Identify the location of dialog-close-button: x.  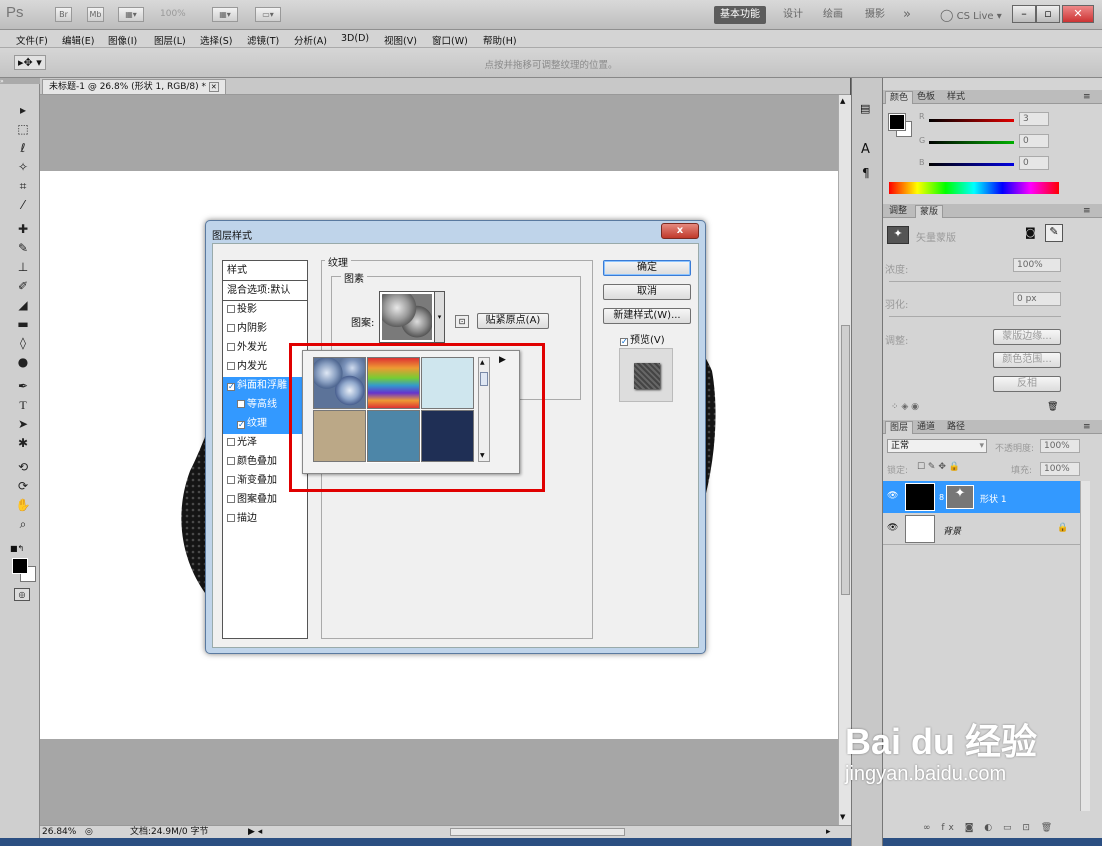
(680, 231).